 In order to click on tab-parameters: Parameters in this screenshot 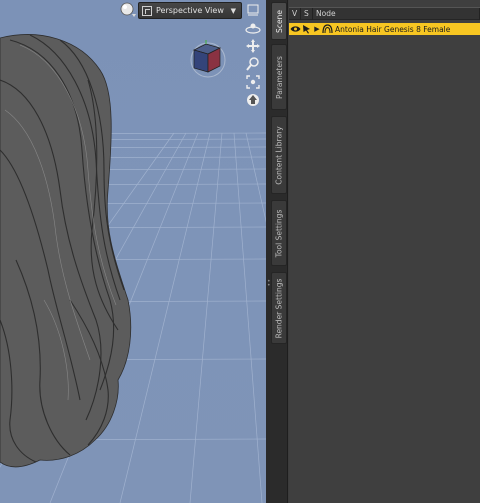, I will do `click(279, 77)`.